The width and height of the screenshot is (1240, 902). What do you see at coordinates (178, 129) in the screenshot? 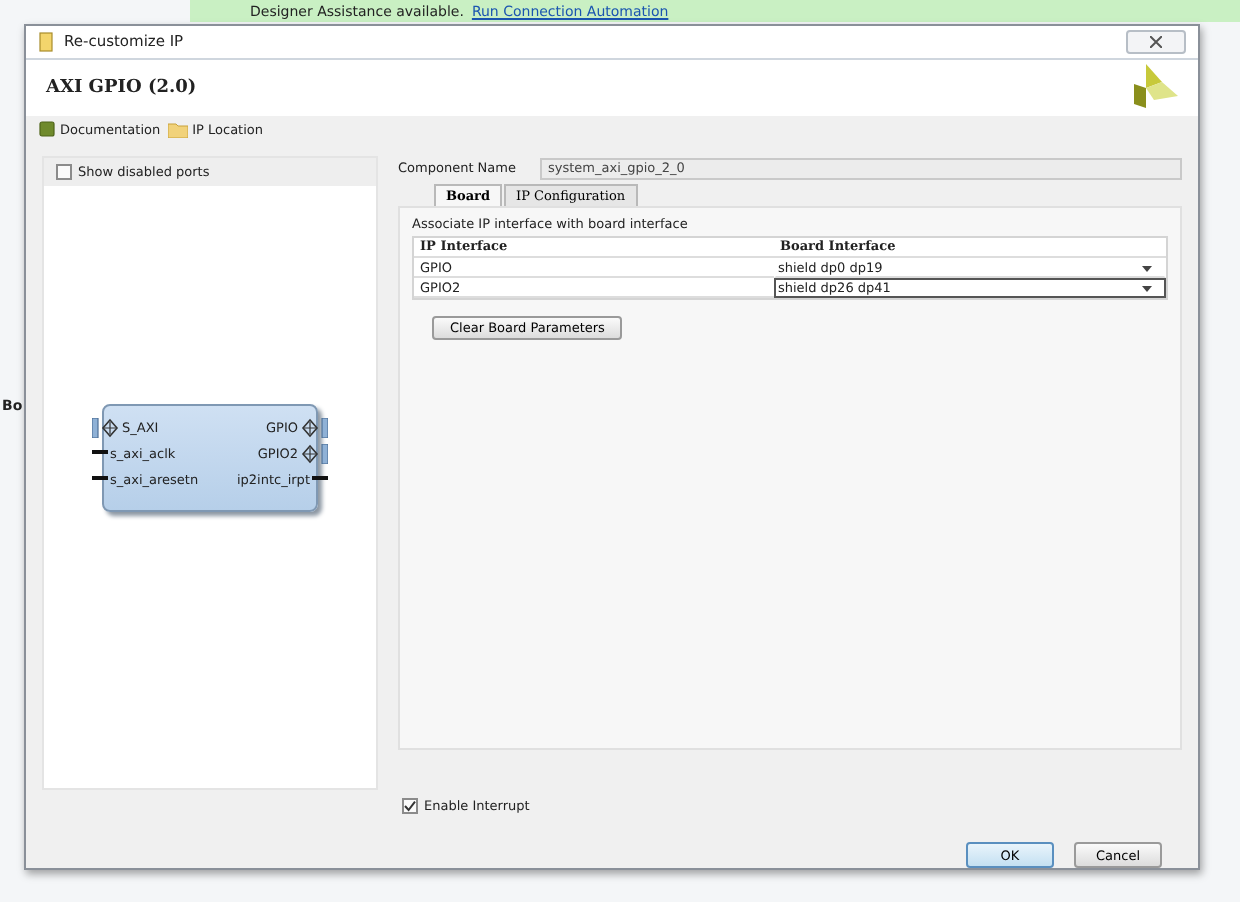
I see `folder-icon` at bounding box center [178, 129].